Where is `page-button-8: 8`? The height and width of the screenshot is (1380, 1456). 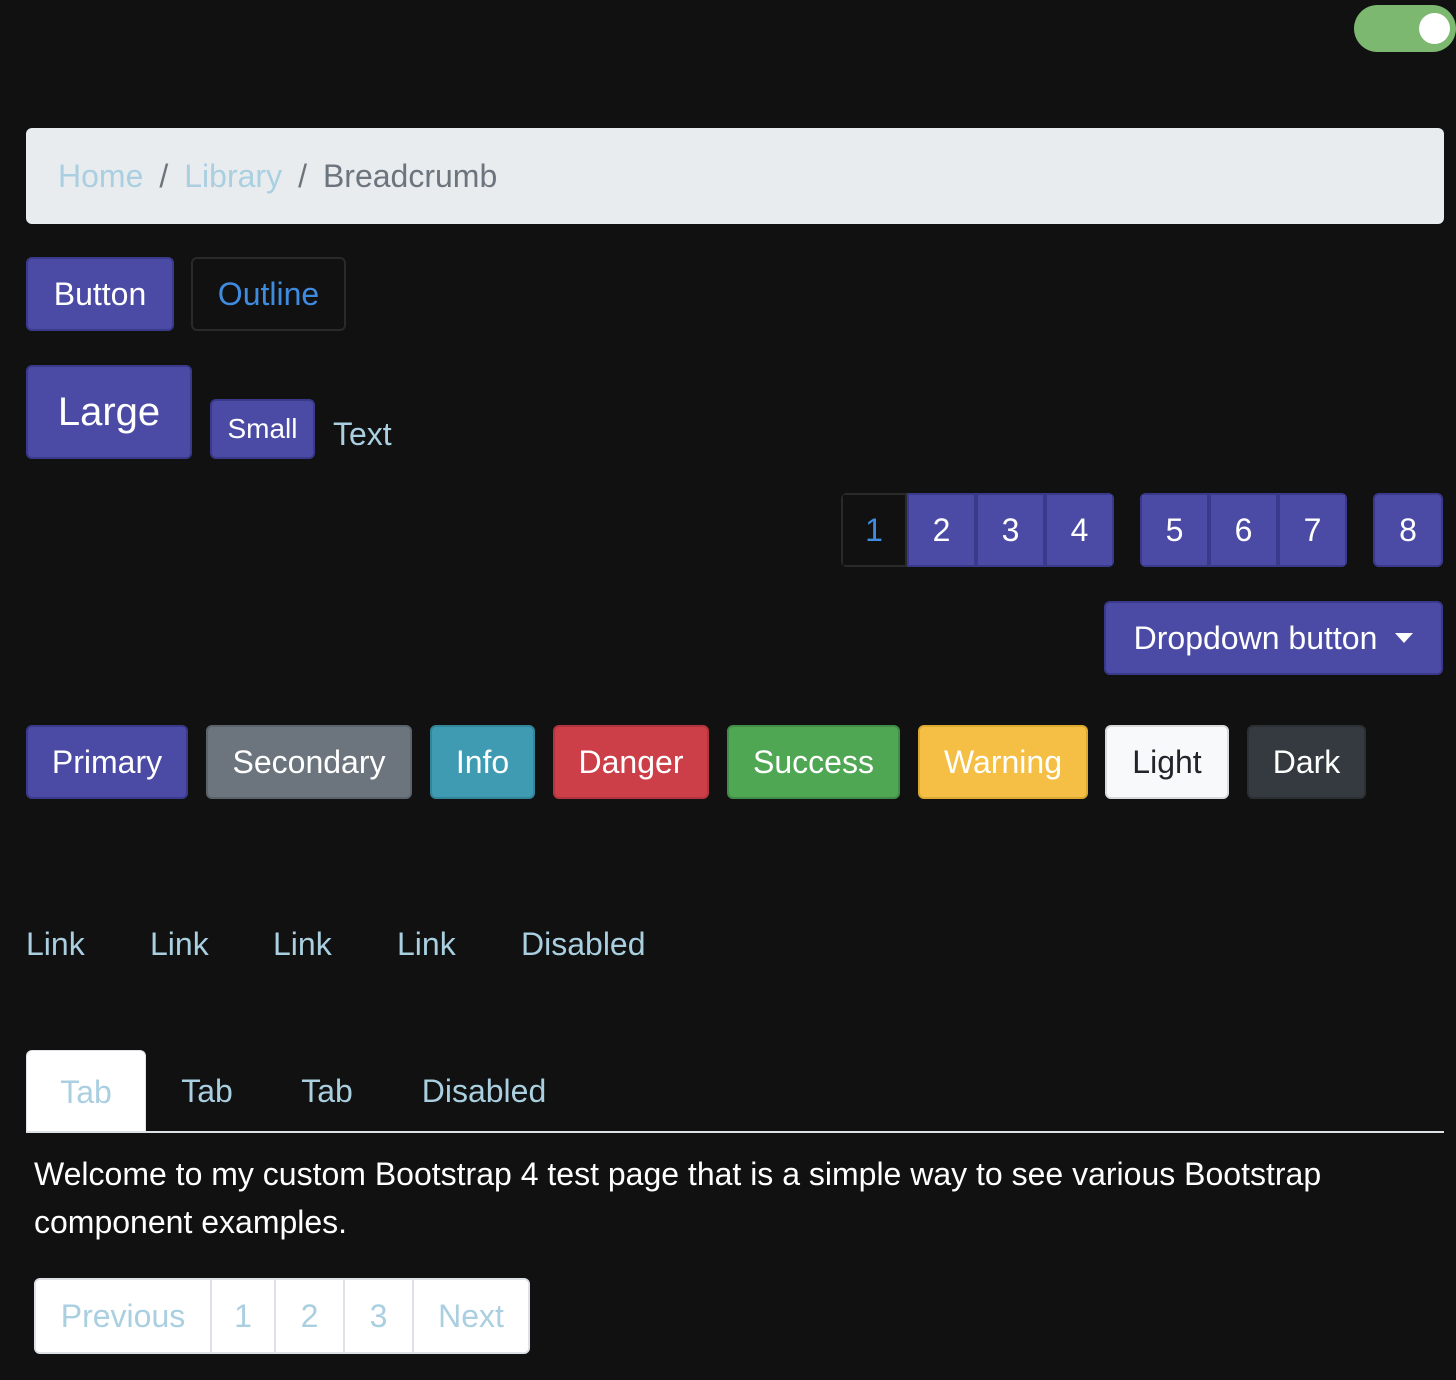
page-button-8: 8 is located at coordinates (1408, 530).